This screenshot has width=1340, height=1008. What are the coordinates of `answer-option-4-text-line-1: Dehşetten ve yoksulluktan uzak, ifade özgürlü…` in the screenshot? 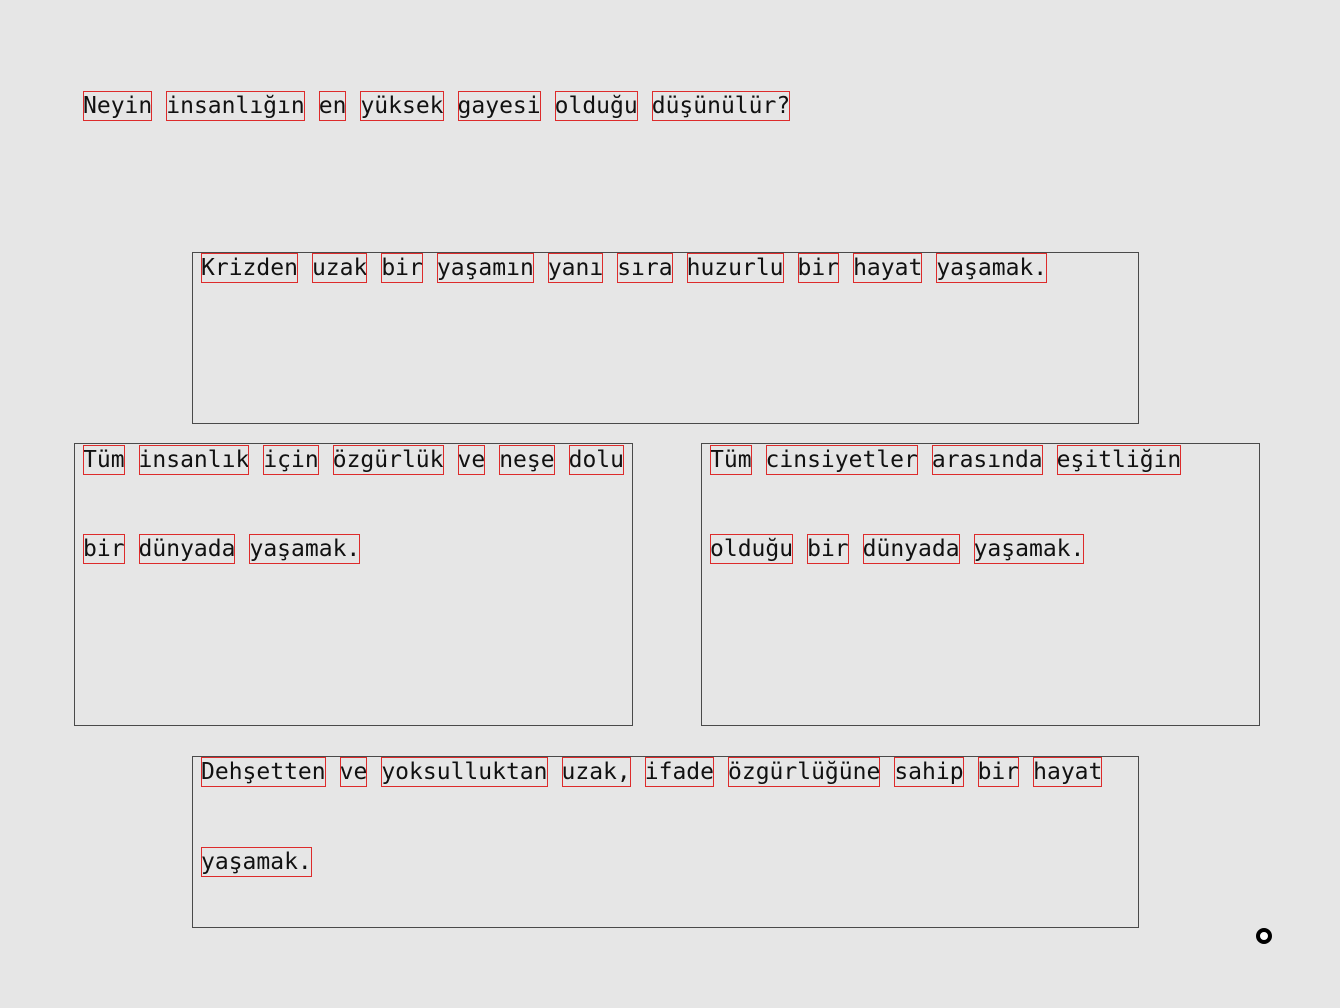 It's located at (652, 772).